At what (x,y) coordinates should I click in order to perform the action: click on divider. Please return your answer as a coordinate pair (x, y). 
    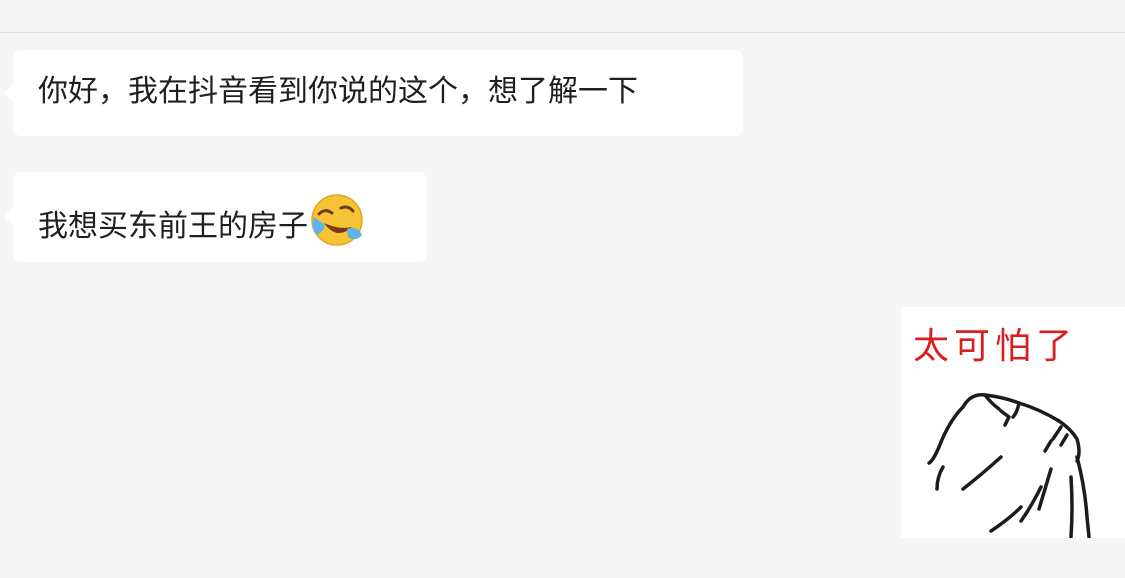
    Looking at the image, I should click on (562, 32).